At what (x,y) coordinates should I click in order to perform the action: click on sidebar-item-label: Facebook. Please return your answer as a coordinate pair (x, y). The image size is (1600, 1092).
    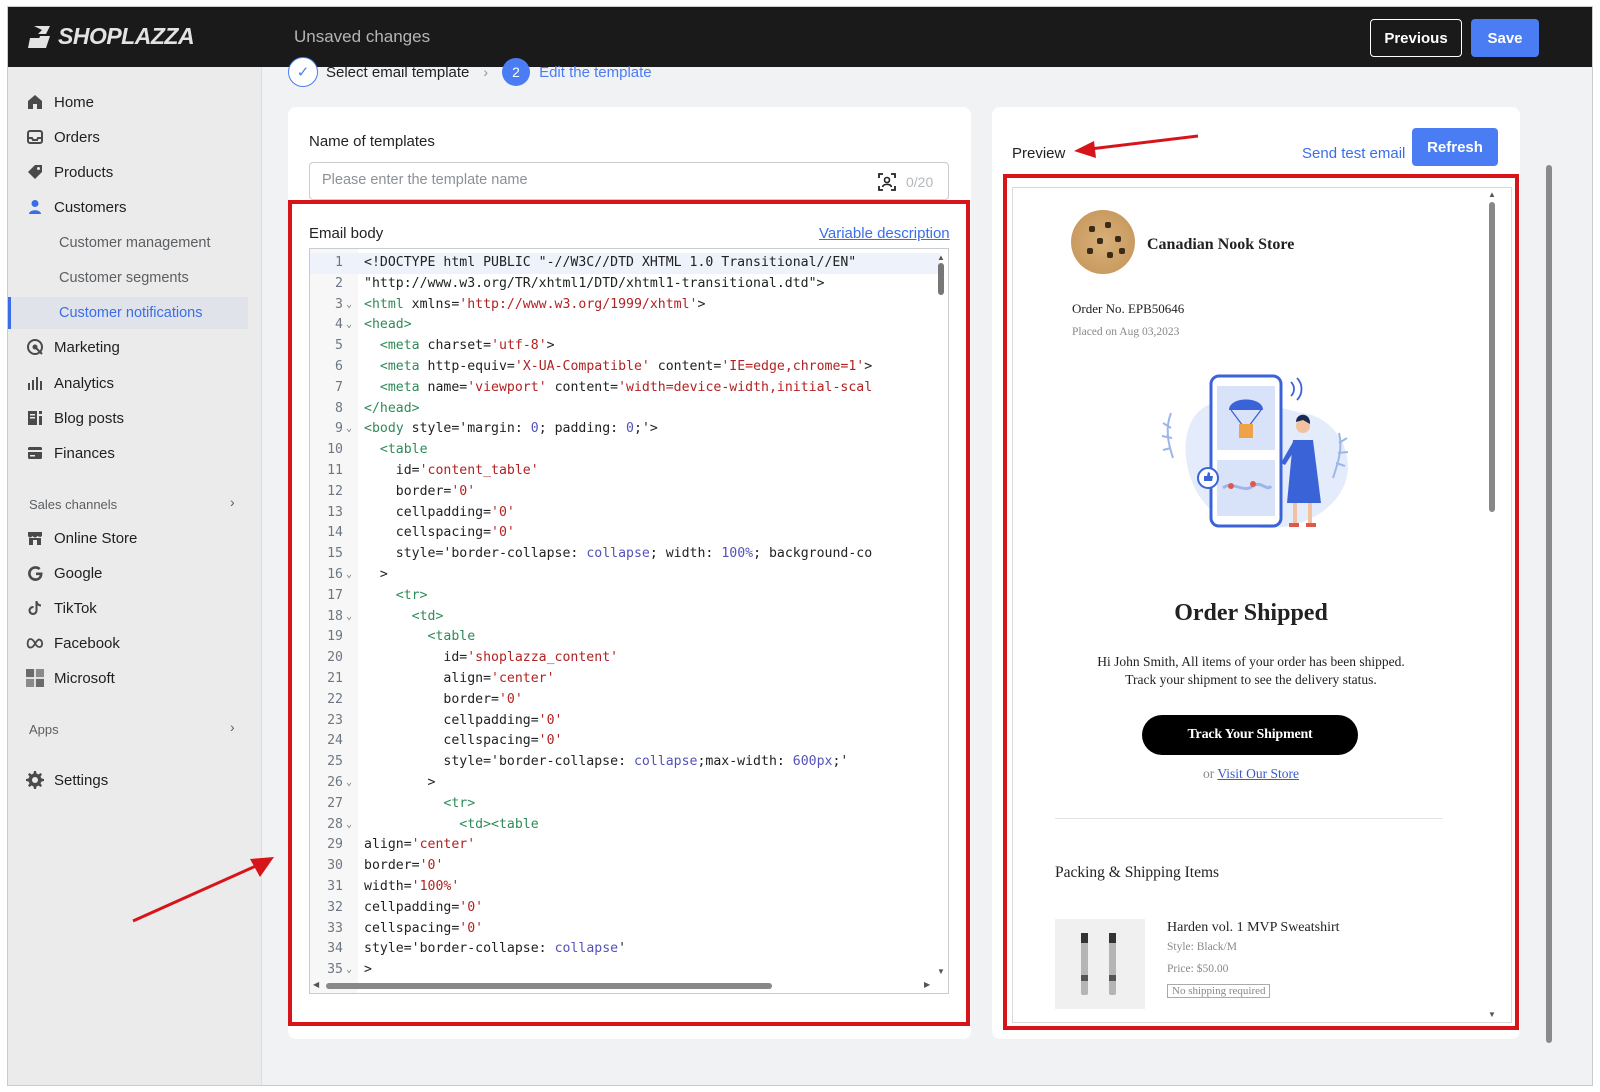
    Looking at the image, I should click on (87, 643).